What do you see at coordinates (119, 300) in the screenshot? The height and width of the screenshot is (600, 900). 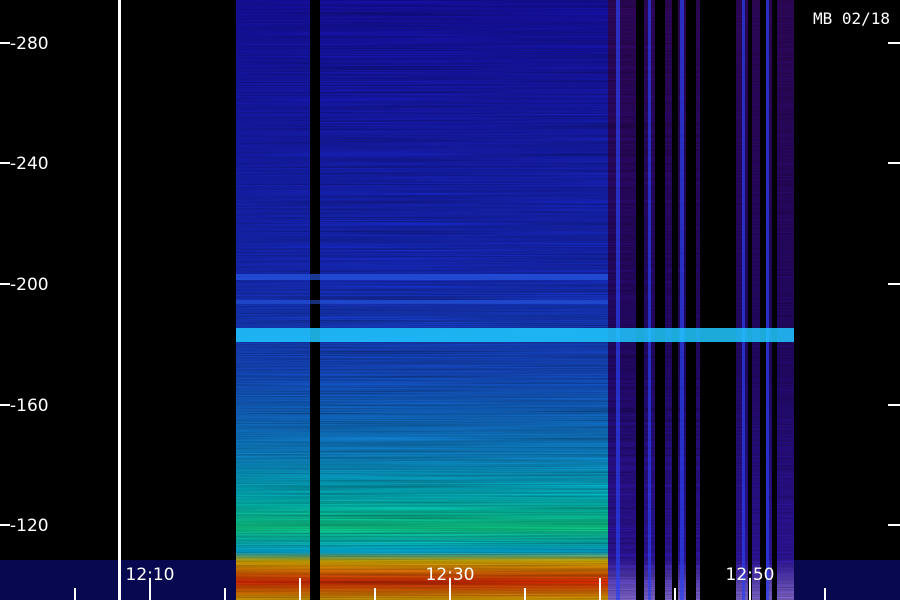 I see `time-marker` at bounding box center [119, 300].